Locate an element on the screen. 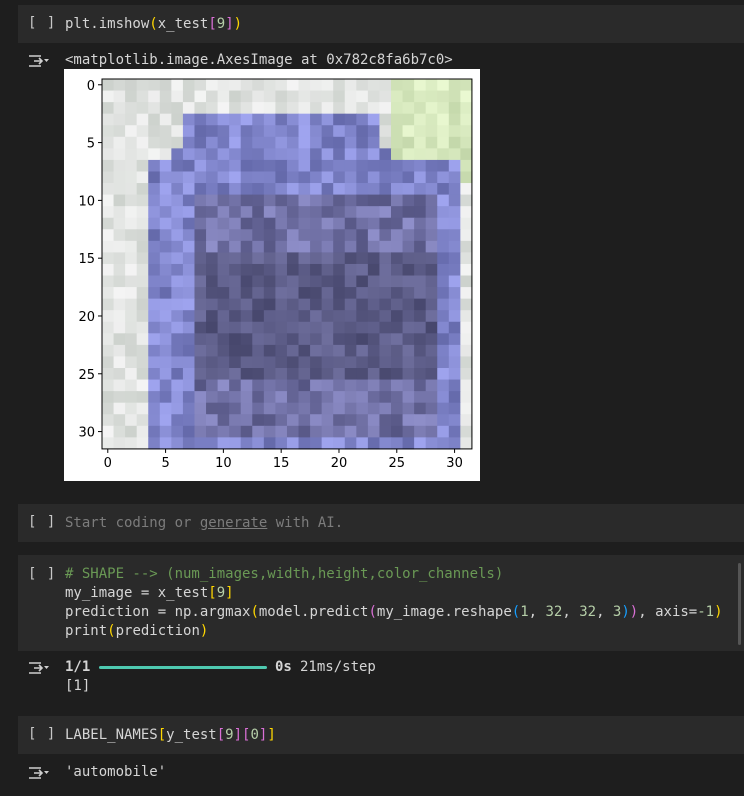 This screenshot has height=796, width=744. code-line: print(prediction) is located at coordinates (136, 631).